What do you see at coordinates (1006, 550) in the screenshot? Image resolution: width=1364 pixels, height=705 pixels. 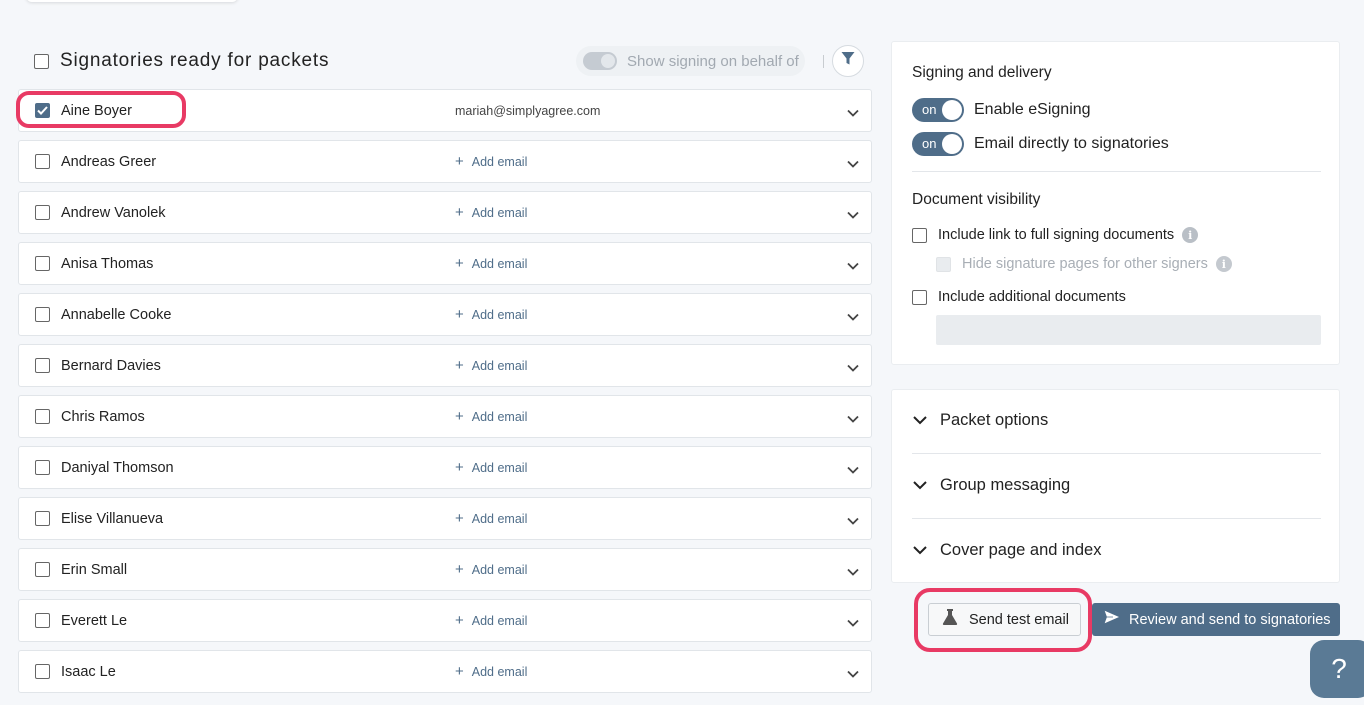 I see `accordion-cover-page: Cover page and index` at bounding box center [1006, 550].